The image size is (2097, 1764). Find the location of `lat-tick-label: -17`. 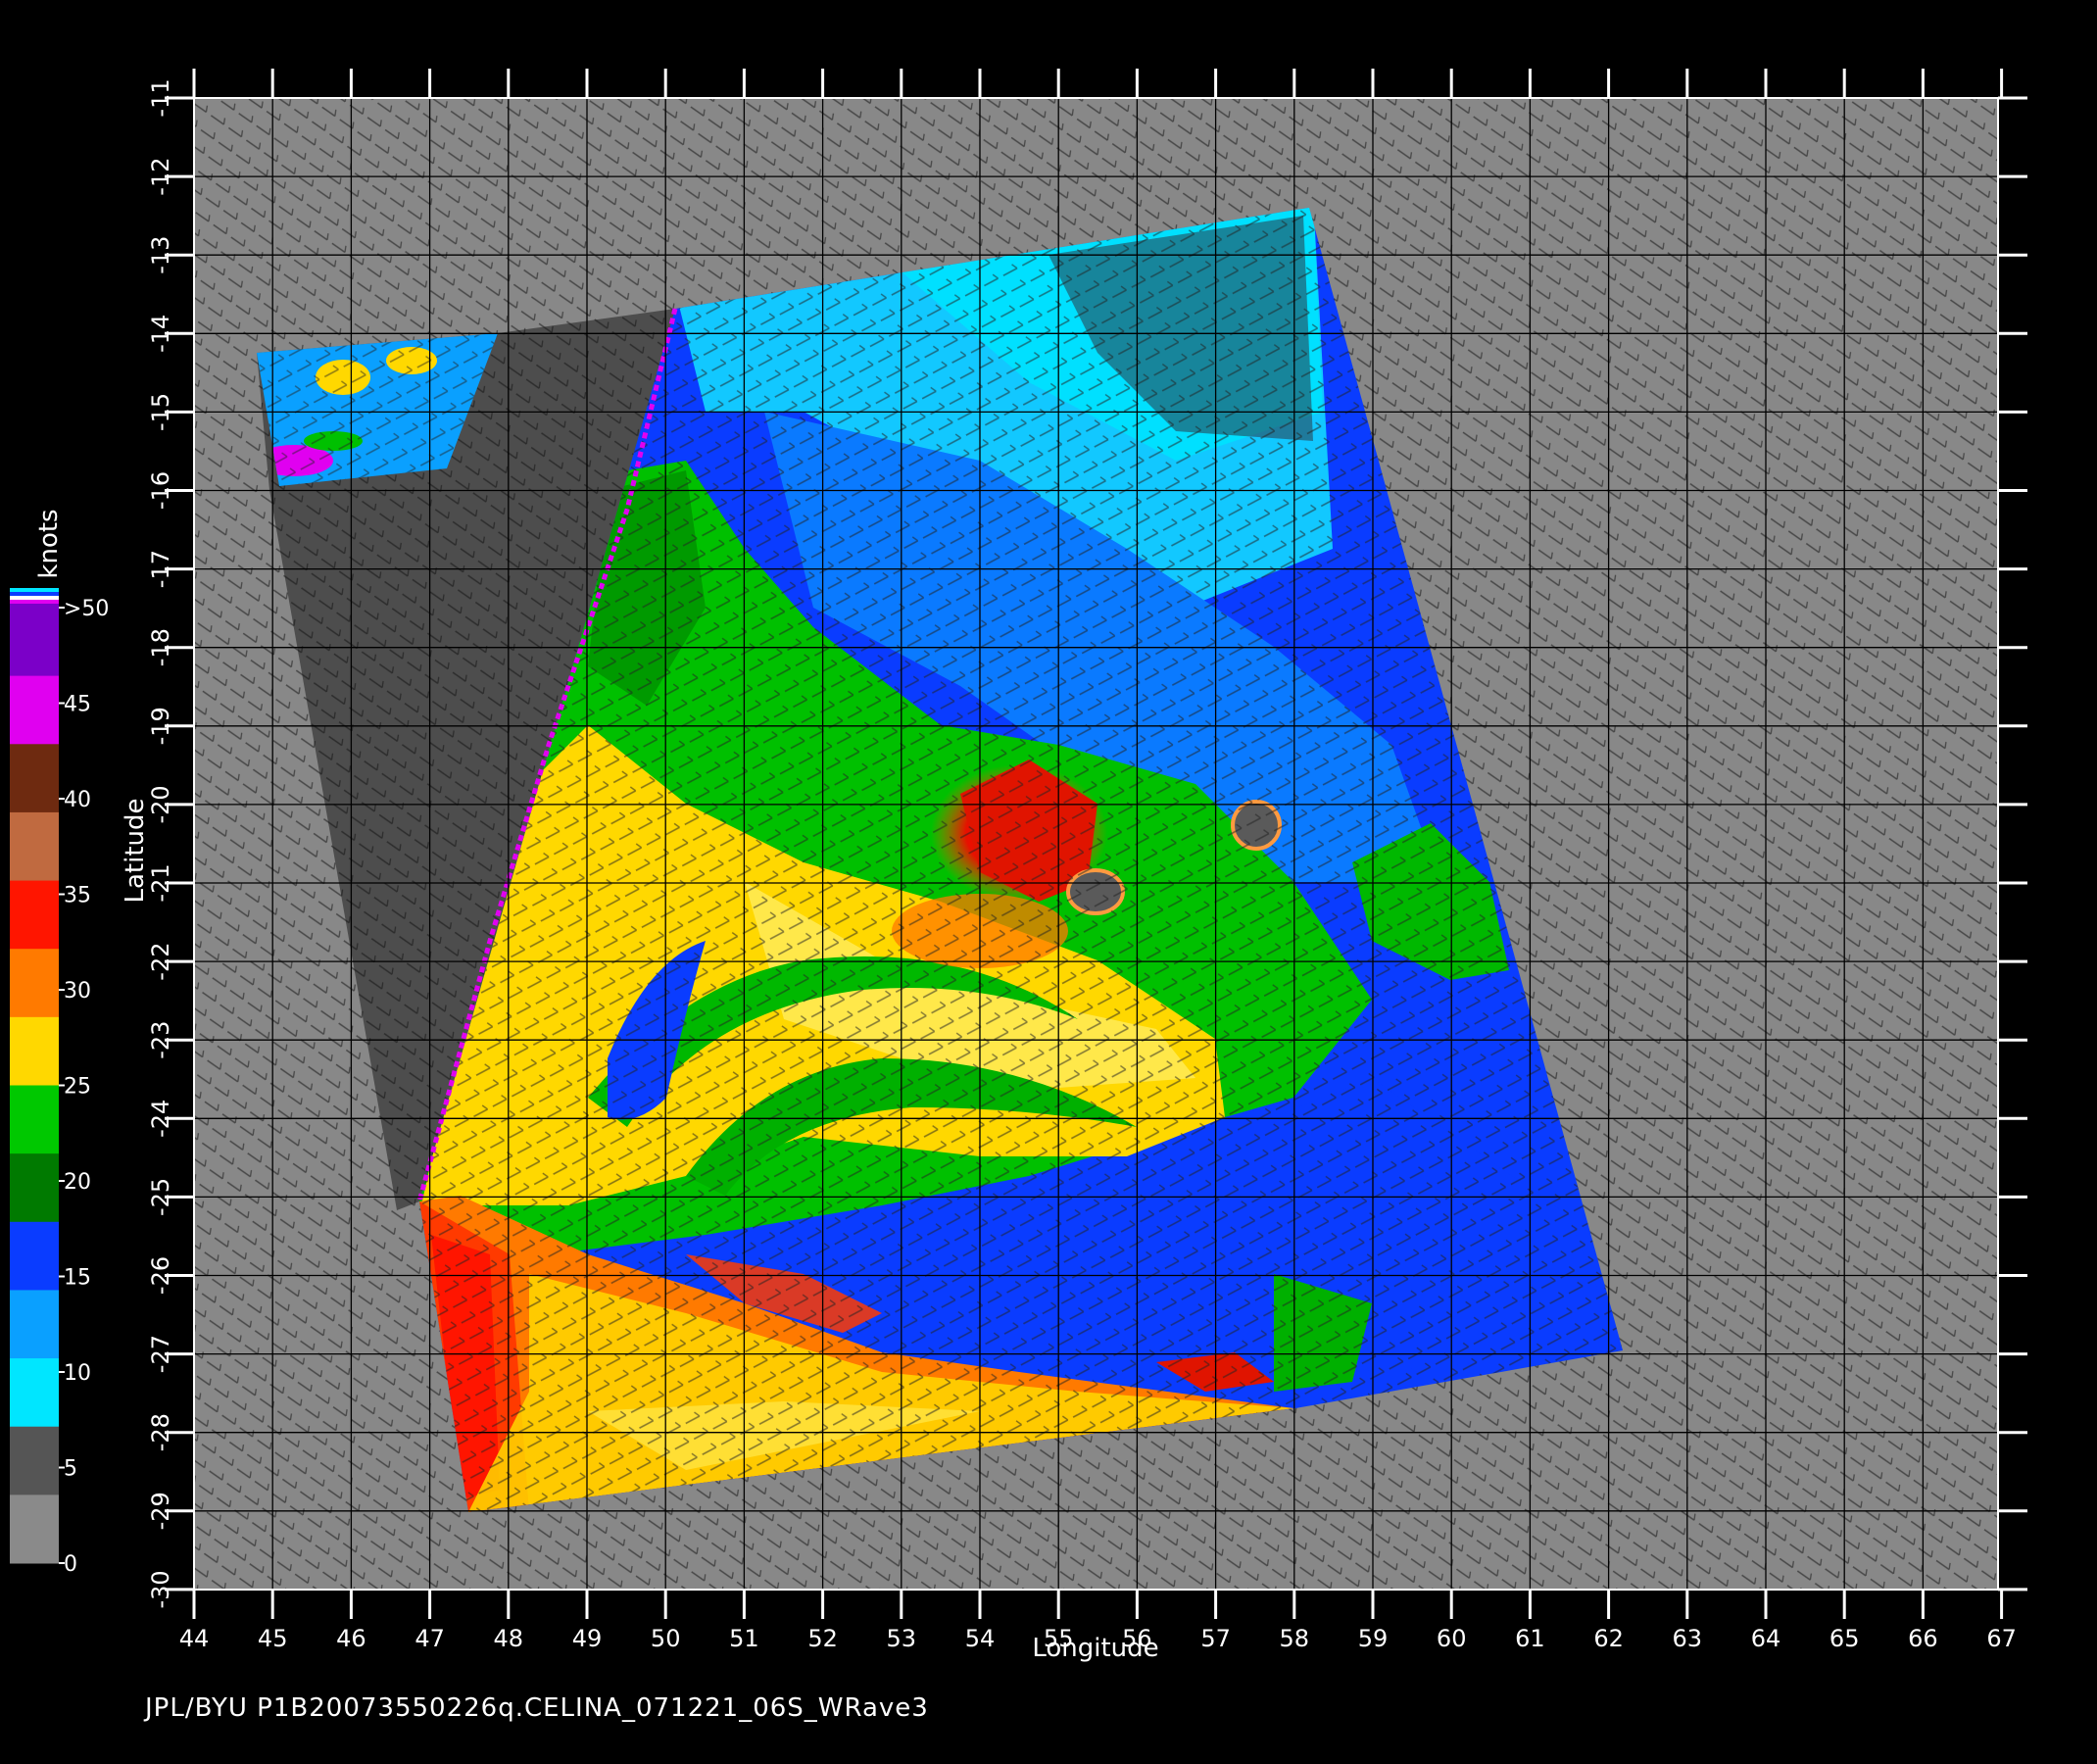

lat-tick-label: -17 is located at coordinates (160, 569).